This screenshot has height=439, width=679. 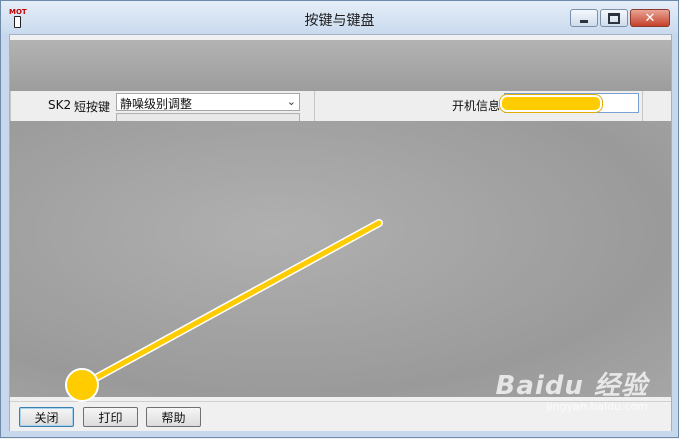 I want to click on title-bar: MOT 按键与键盘 ✕, so click(x=339, y=17).